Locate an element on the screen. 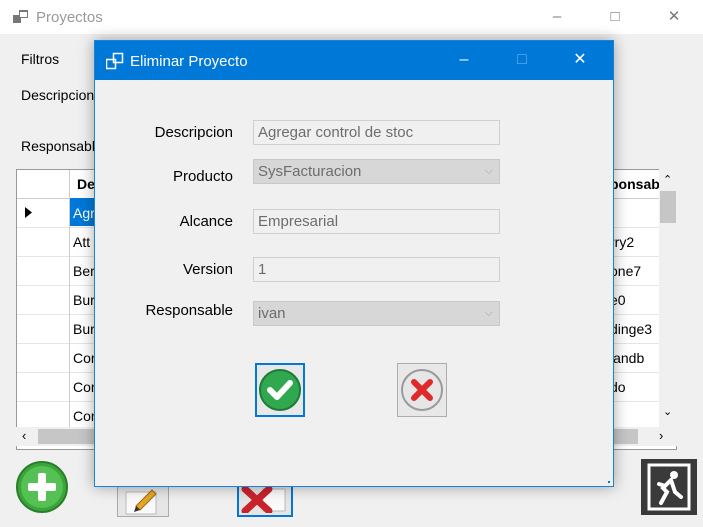  scroll-up-icon: ⌃ is located at coordinates (667, 179).